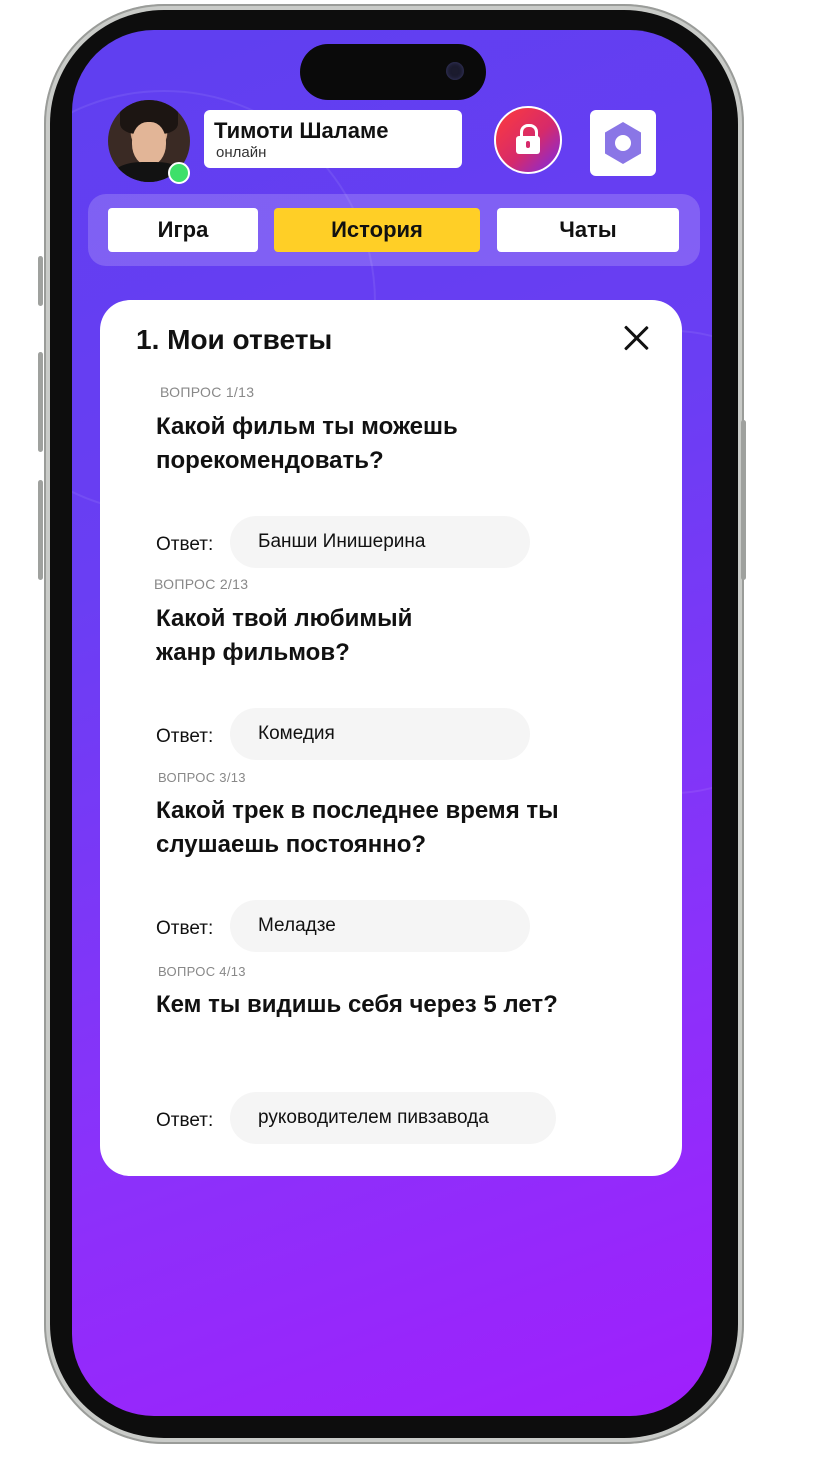  Describe the element at coordinates (380, 542) in the screenshot. I see `answer-field: Банши Инишерина` at that location.